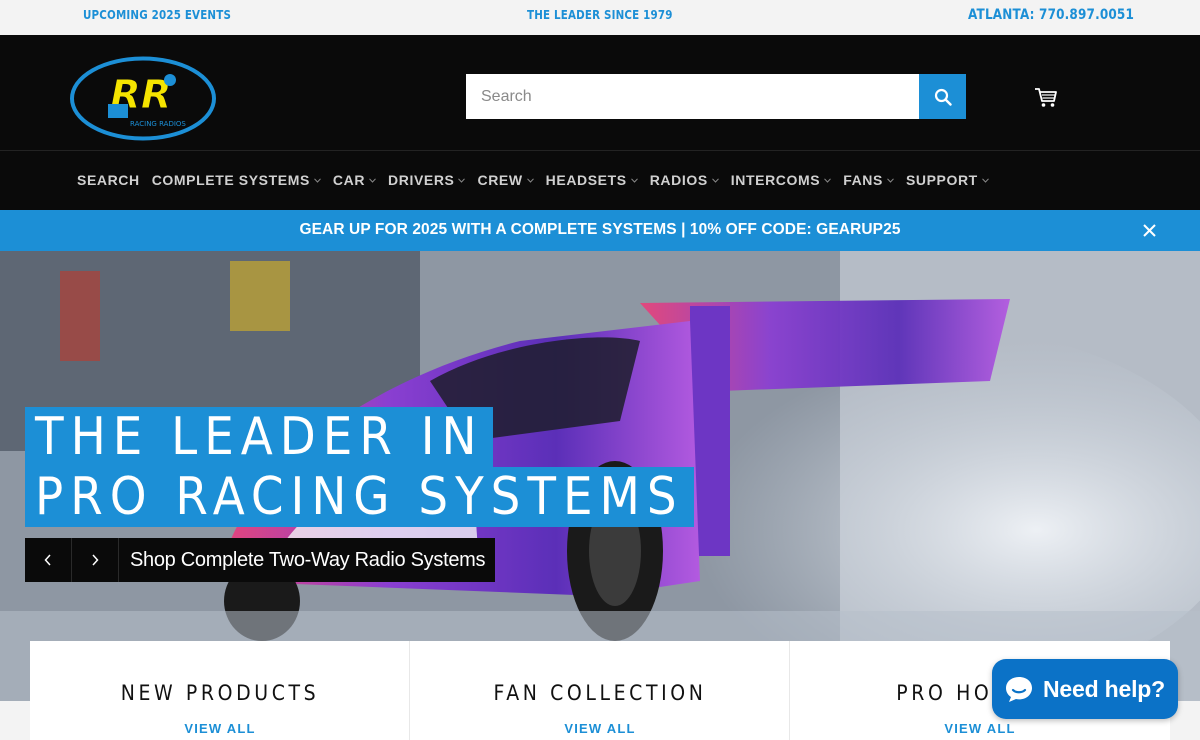 Image resolution: width=1200 pixels, height=740 pixels. Describe the element at coordinates (775, 180) in the screenshot. I see `nav-item-label: INTERCOMS` at that location.